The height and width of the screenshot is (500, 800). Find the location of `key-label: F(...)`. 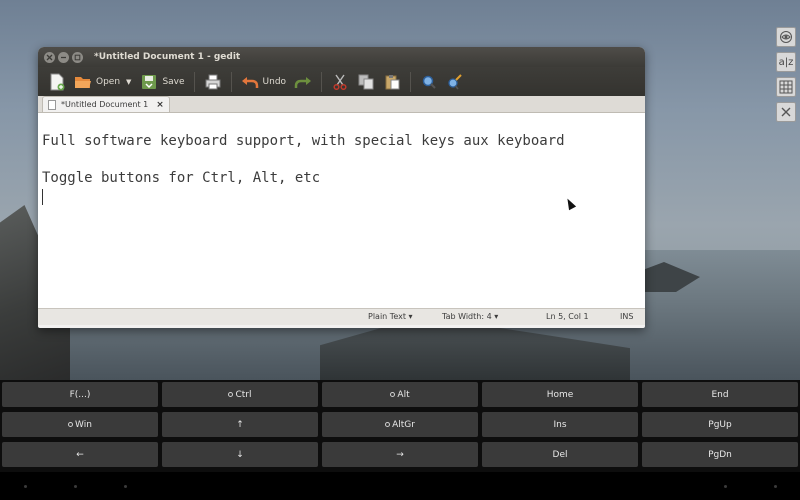

key-label: F(...) is located at coordinates (80, 394).